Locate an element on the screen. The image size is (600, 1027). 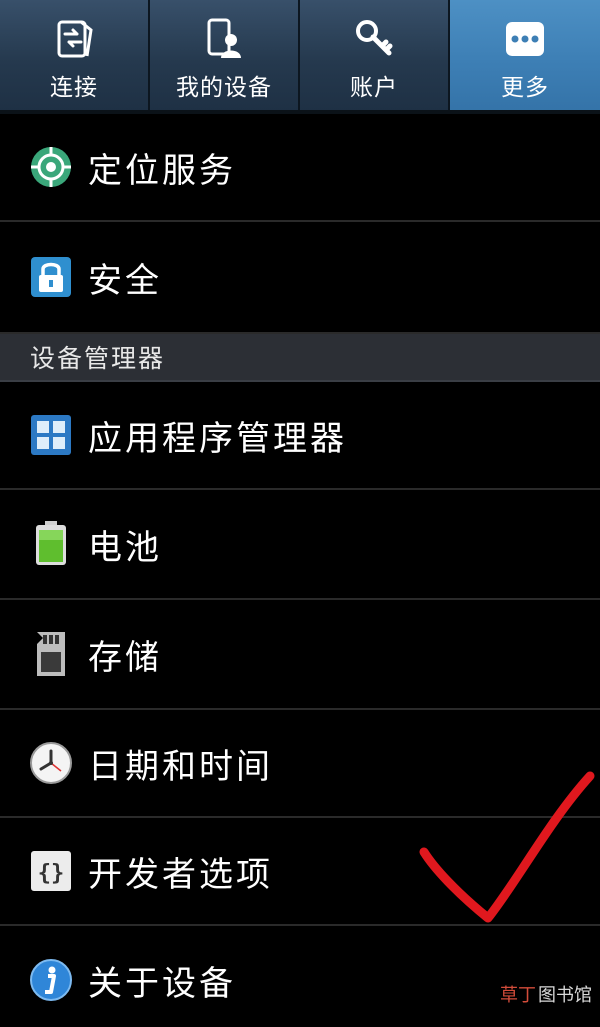
section-header-label: 设备管理器 is located at coordinates (98, 358).